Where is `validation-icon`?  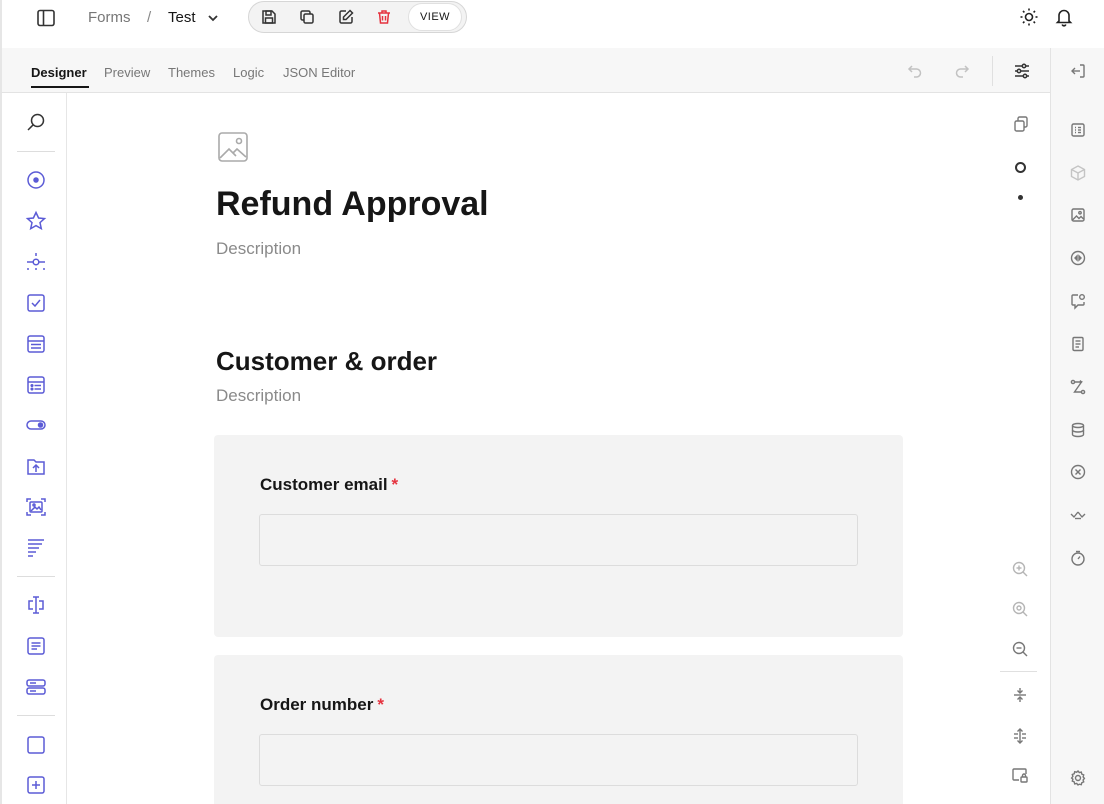
validation-icon is located at coordinates (1078, 472).